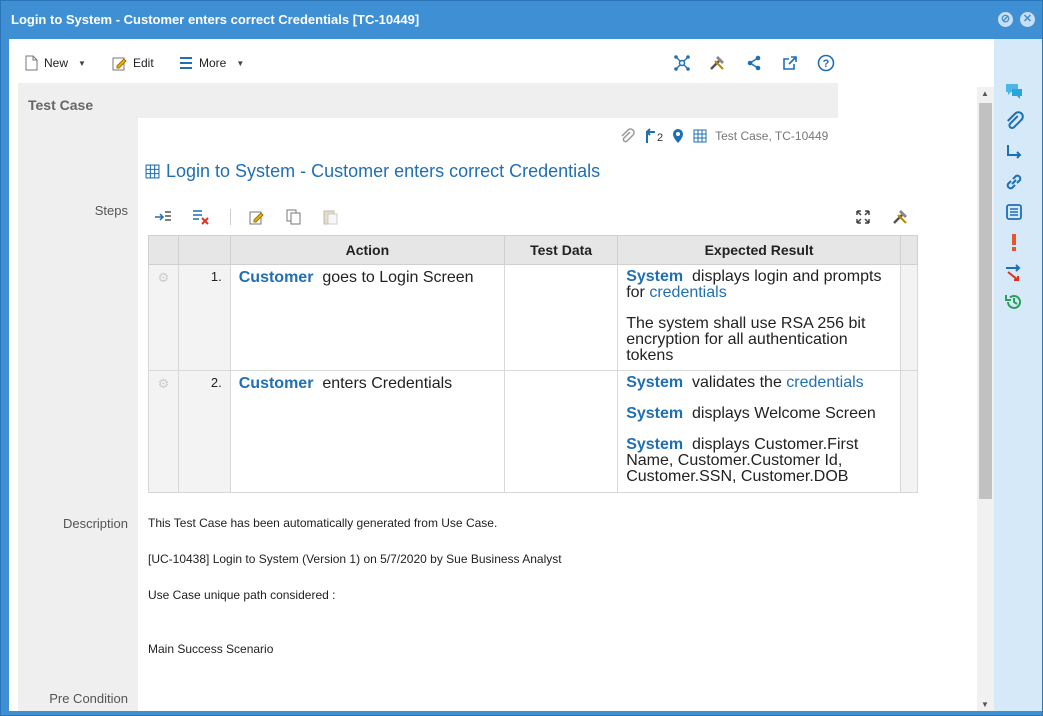 Image resolution: width=1043 pixels, height=716 pixels. What do you see at coordinates (1014, 91) in the screenshot?
I see `comments-icon` at bounding box center [1014, 91].